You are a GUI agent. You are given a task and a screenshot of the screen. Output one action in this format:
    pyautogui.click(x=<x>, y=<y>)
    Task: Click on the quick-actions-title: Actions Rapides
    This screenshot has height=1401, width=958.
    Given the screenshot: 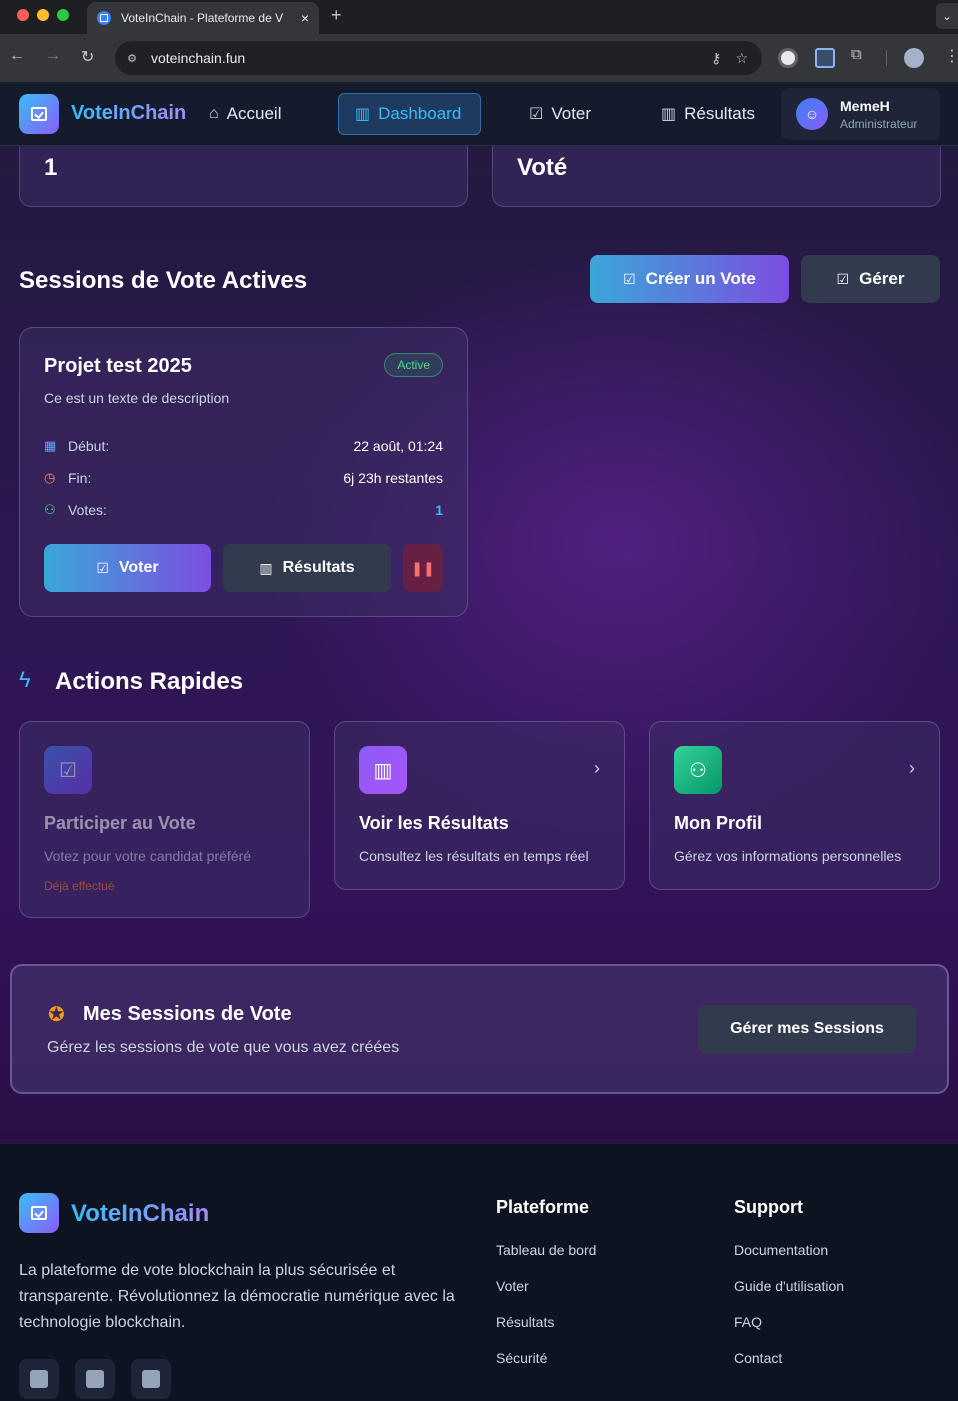 What is the action you would take?
    pyautogui.click(x=149, y=681)
    